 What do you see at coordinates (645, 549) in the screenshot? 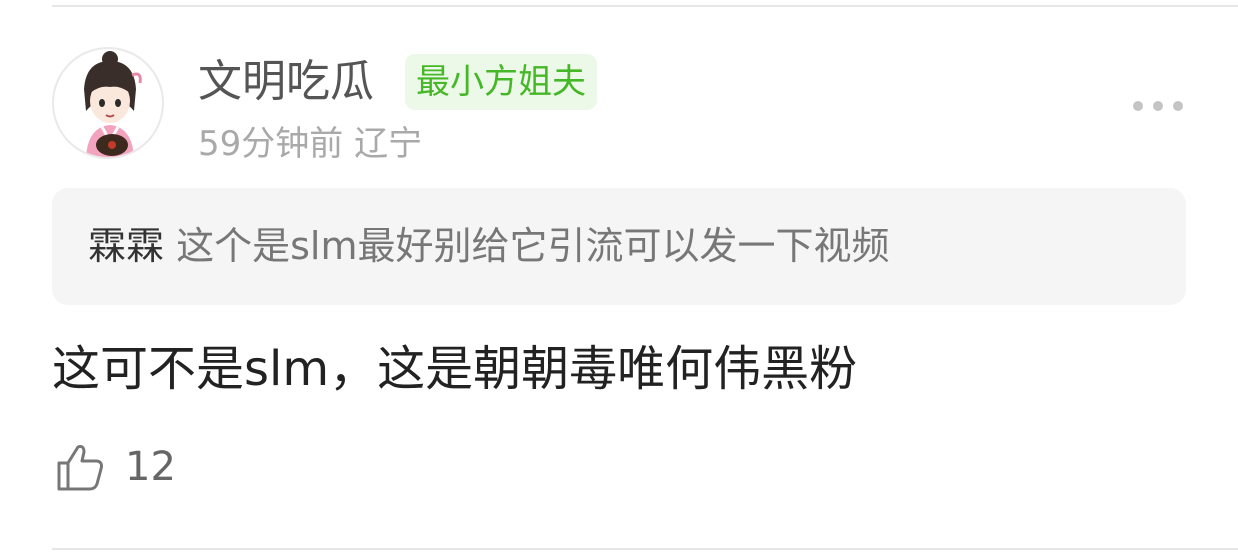
I see `bottom-divider` at bounding box center [645, 549].